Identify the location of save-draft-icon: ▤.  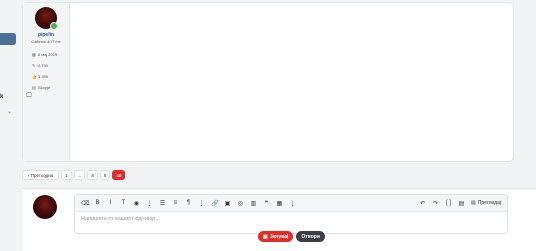
(461, 203).